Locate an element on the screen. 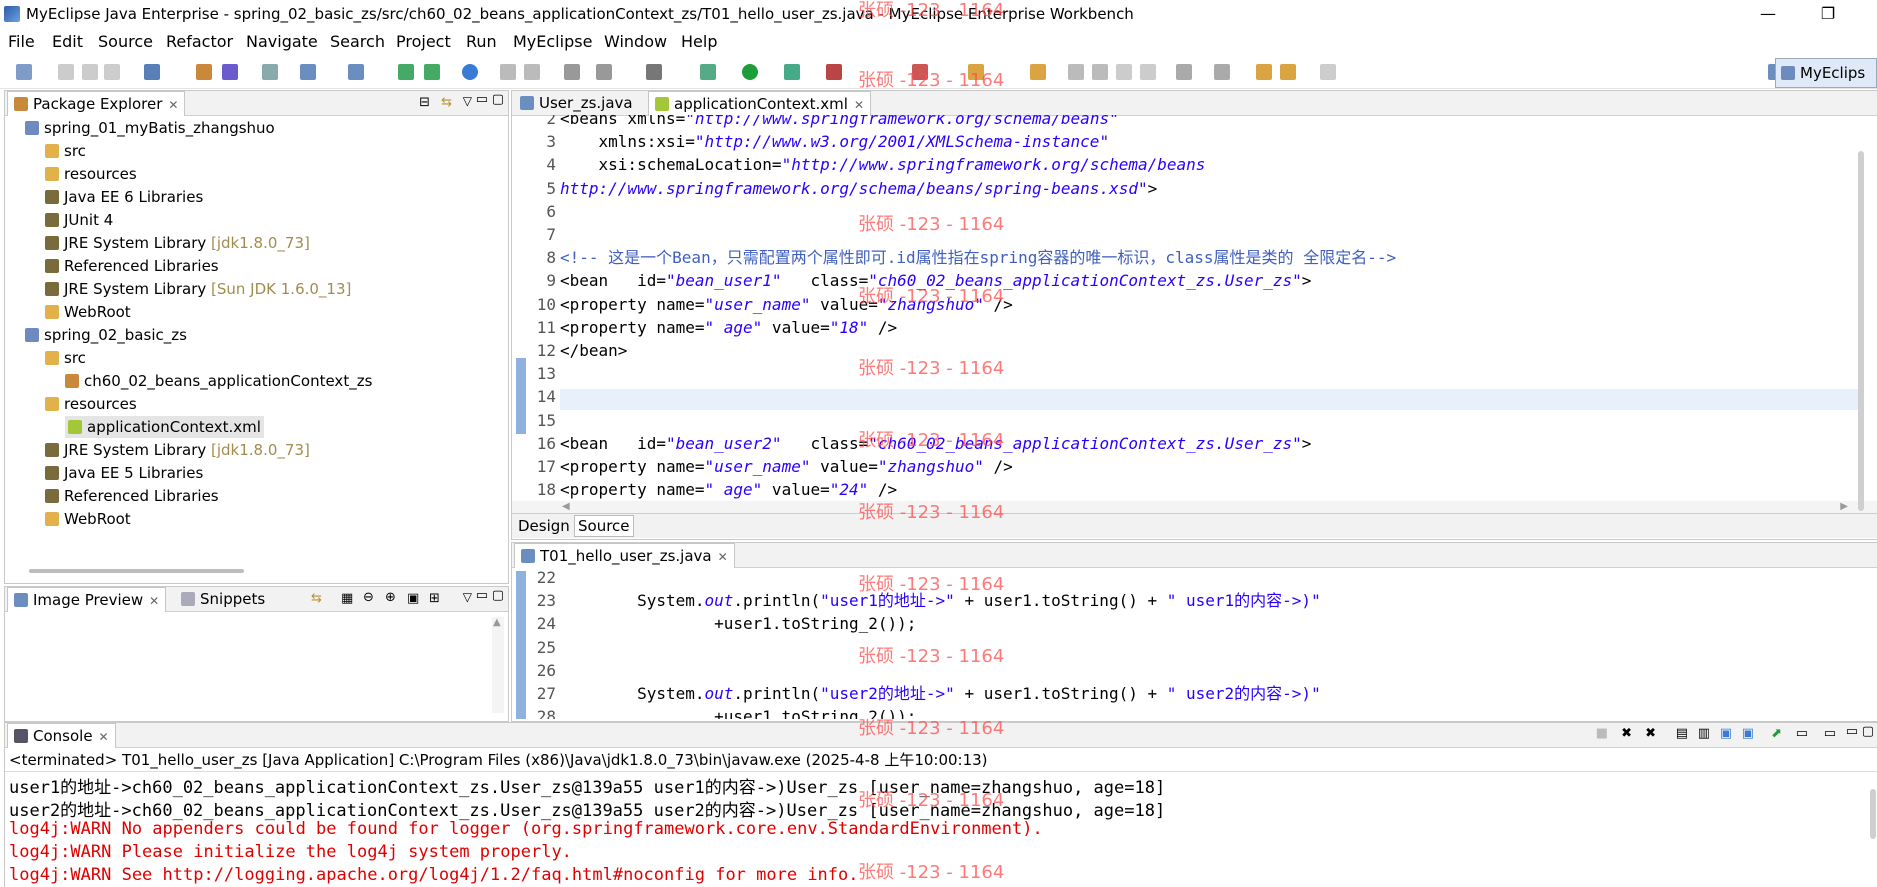  fit-window-icon: ⊞ is located at coordinates (434, 598).